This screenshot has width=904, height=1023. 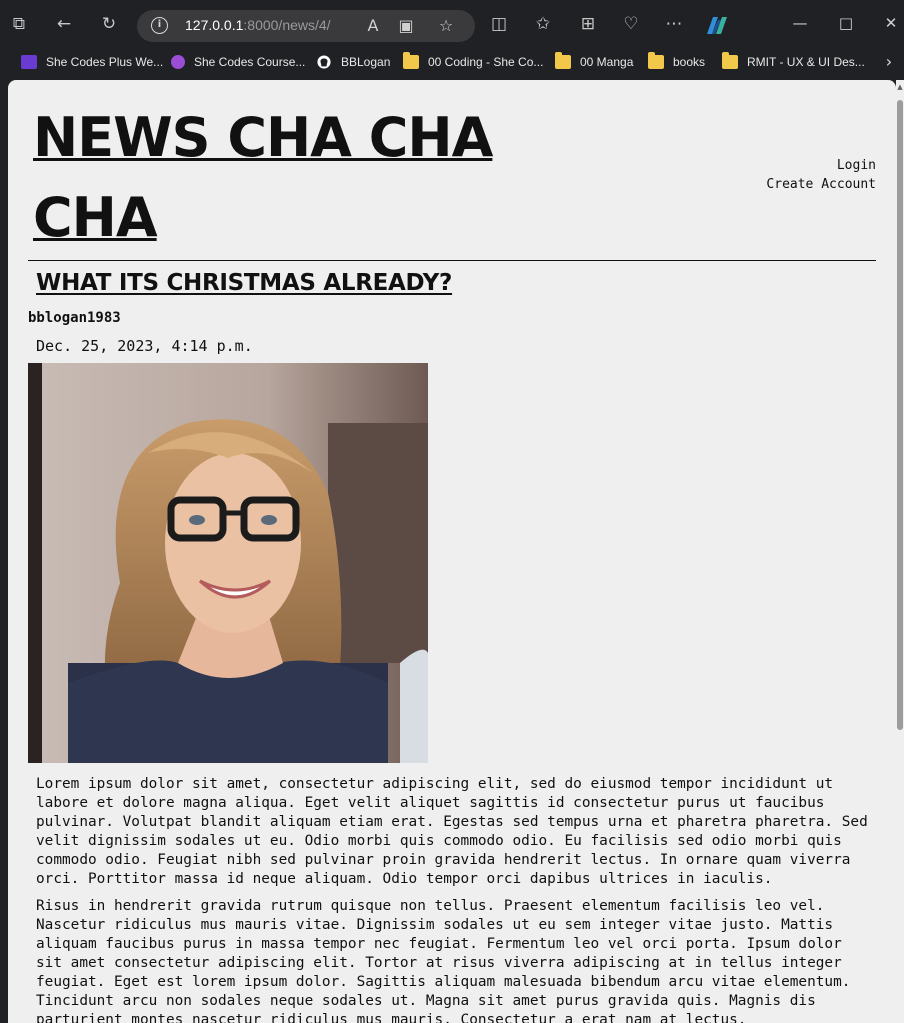 I want to click on url-path: :8000/news/4/, so click(x=287, y=25).